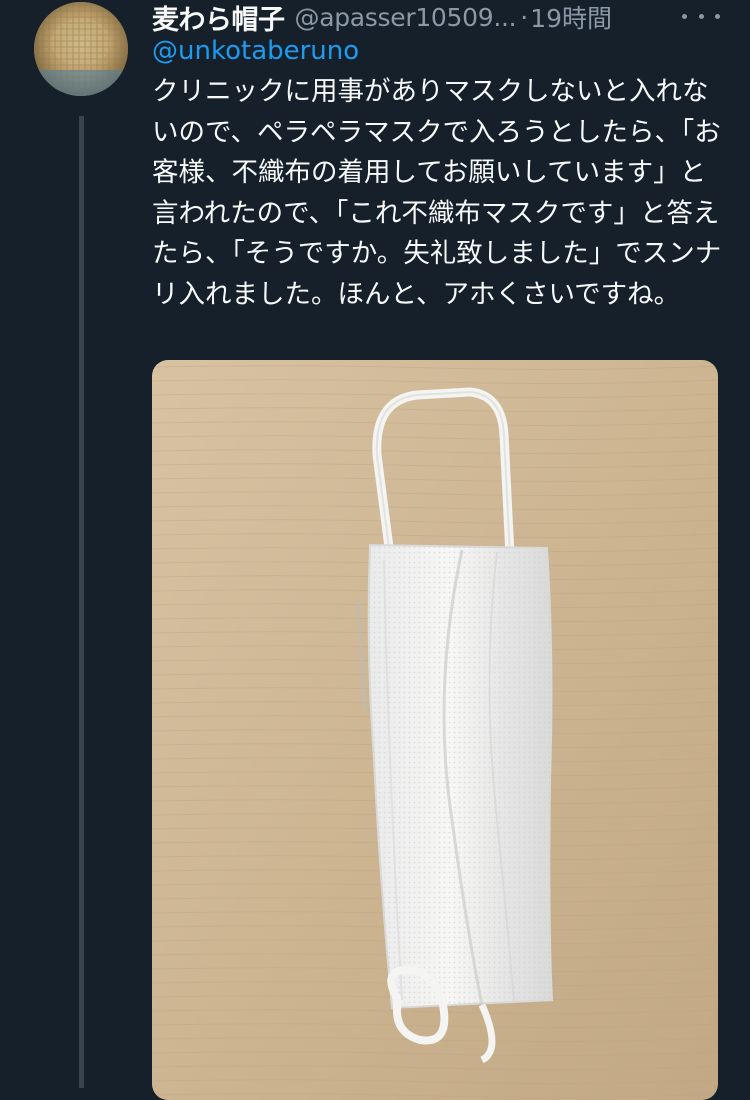  Describe the element at coordinates (218, 18) in the screenshot. I see `display-name: 麦わら帽子` at that location.